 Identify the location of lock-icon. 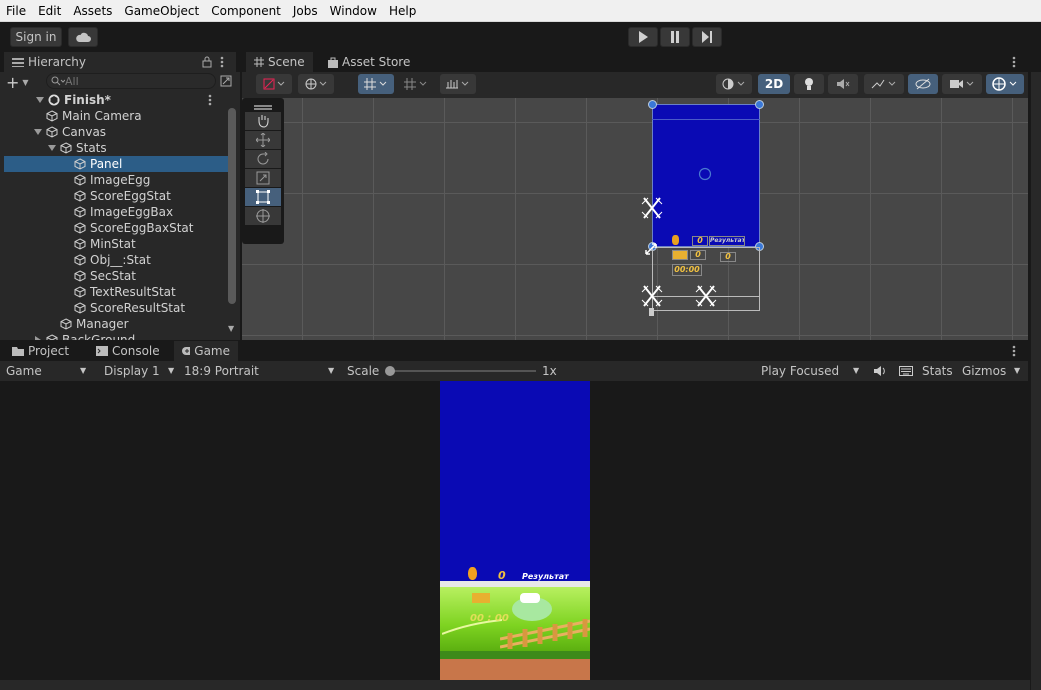
(207, 62).